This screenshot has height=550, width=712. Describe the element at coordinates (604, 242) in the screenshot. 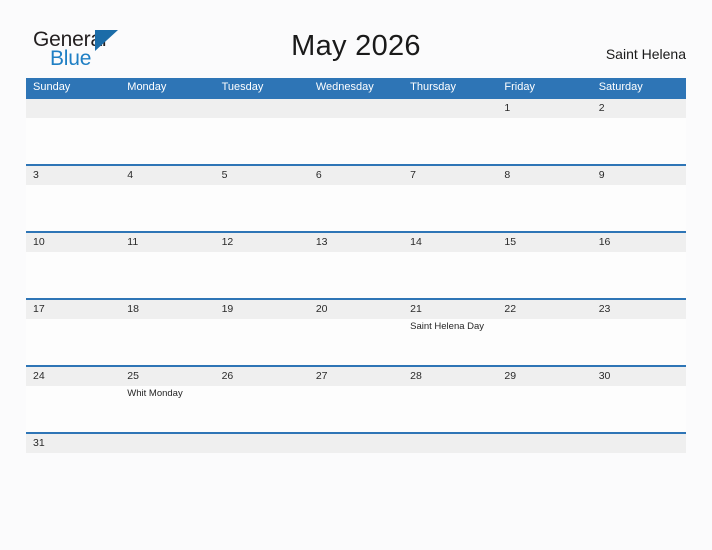

I see `day-number: 16` at that location.